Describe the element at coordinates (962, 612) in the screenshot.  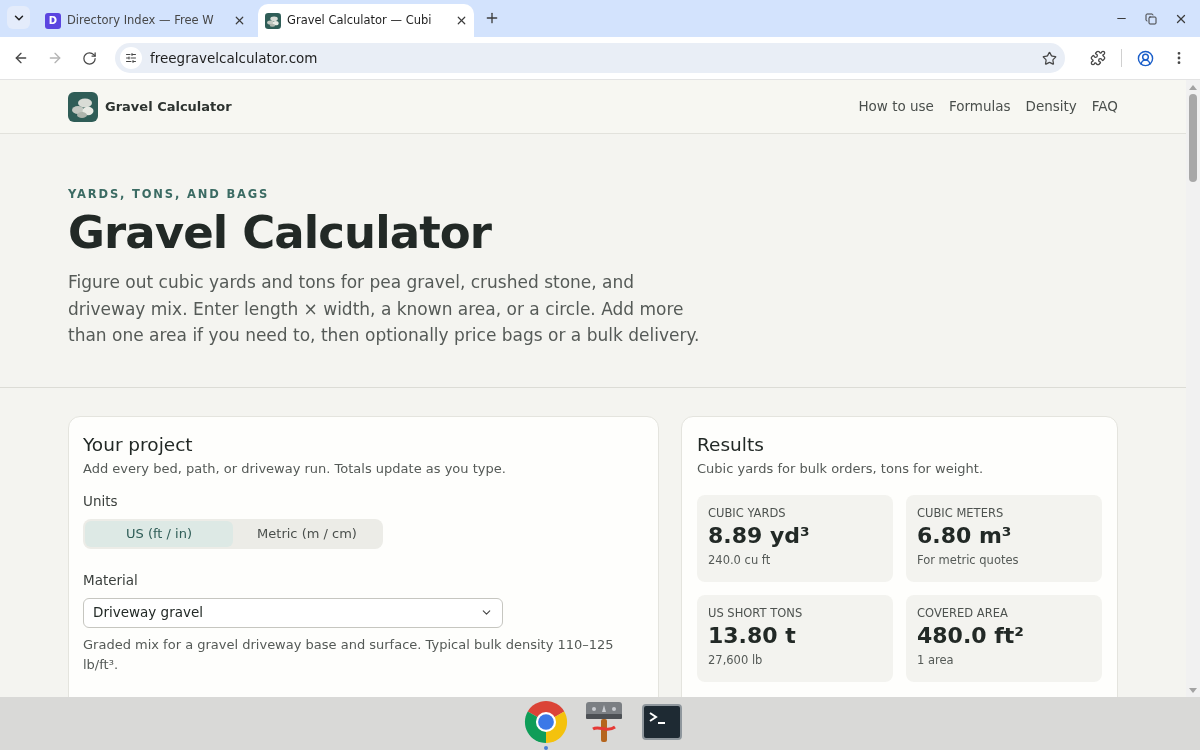
I see `stat-label: COVERED AREA` at that location.